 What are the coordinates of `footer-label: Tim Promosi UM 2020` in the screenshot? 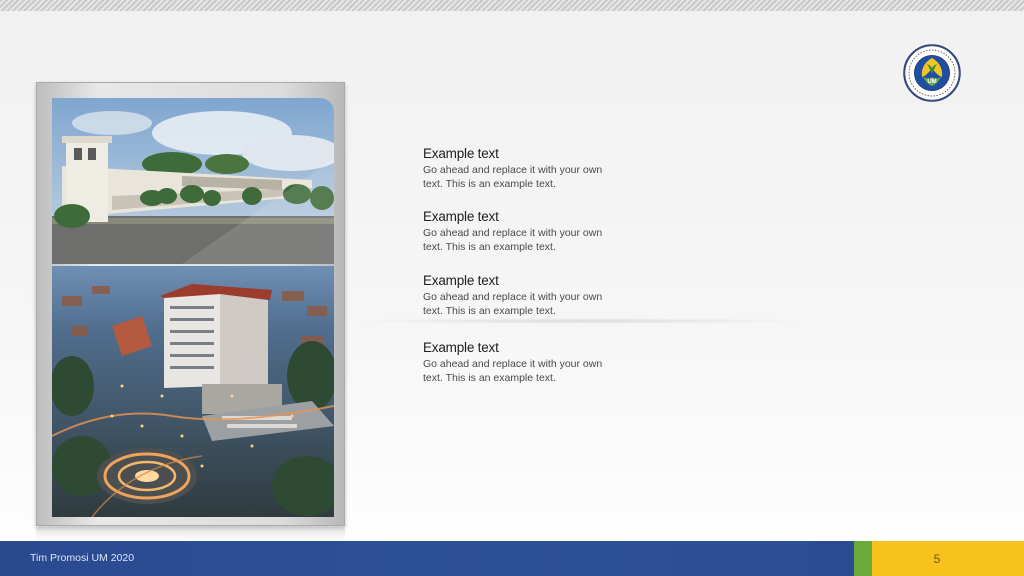 It's located at (82, 558).